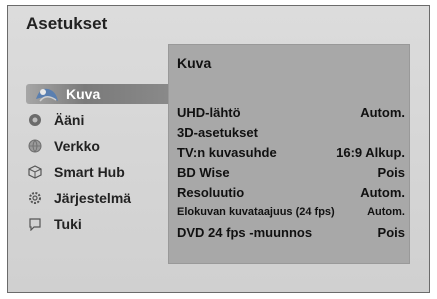 The height and width of the screenshot is (299, 437). I want to click on sidebar-item-picture: Kuva, so click(100, 94).